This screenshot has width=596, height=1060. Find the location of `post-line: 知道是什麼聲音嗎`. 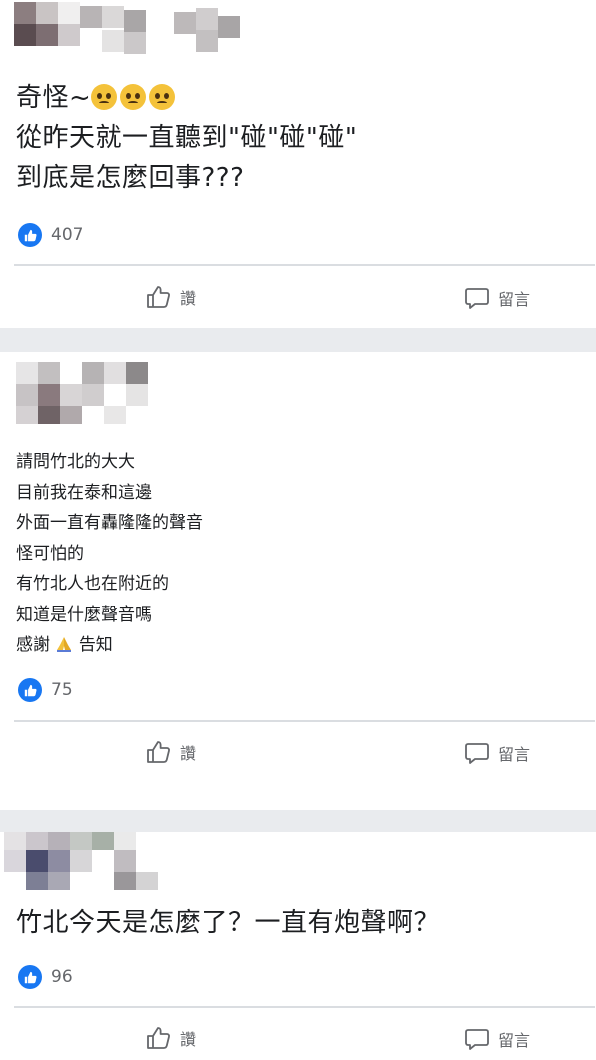

post-line: 知道是什麼聲音嗎 is located at coordinates (84, 614).